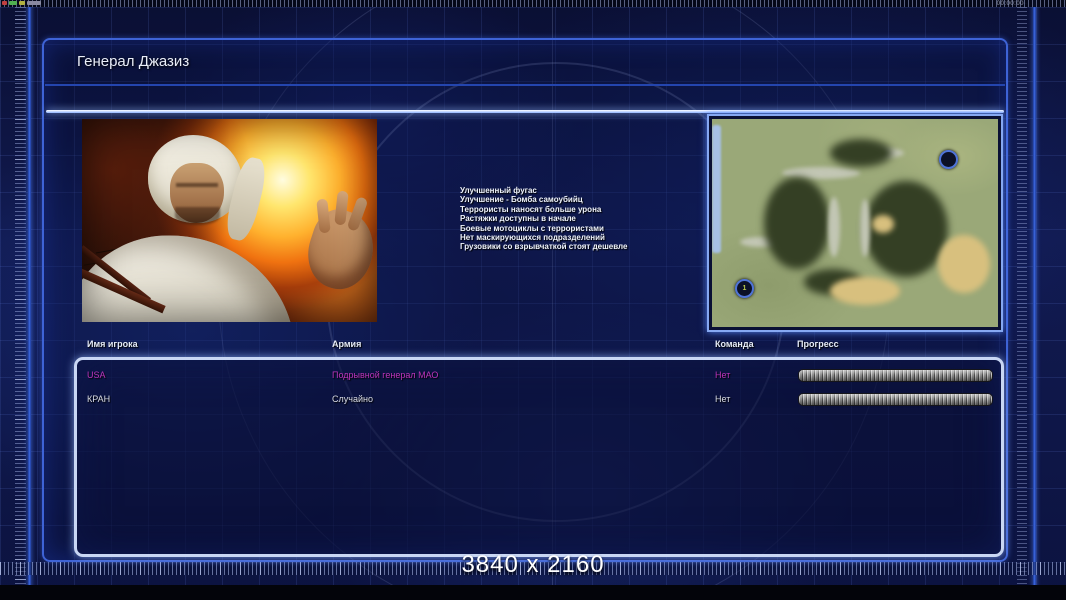 The height and width of the screenshot is (600, 1066). I want to click on start-position-marker-1: 1, so click(744, 288).